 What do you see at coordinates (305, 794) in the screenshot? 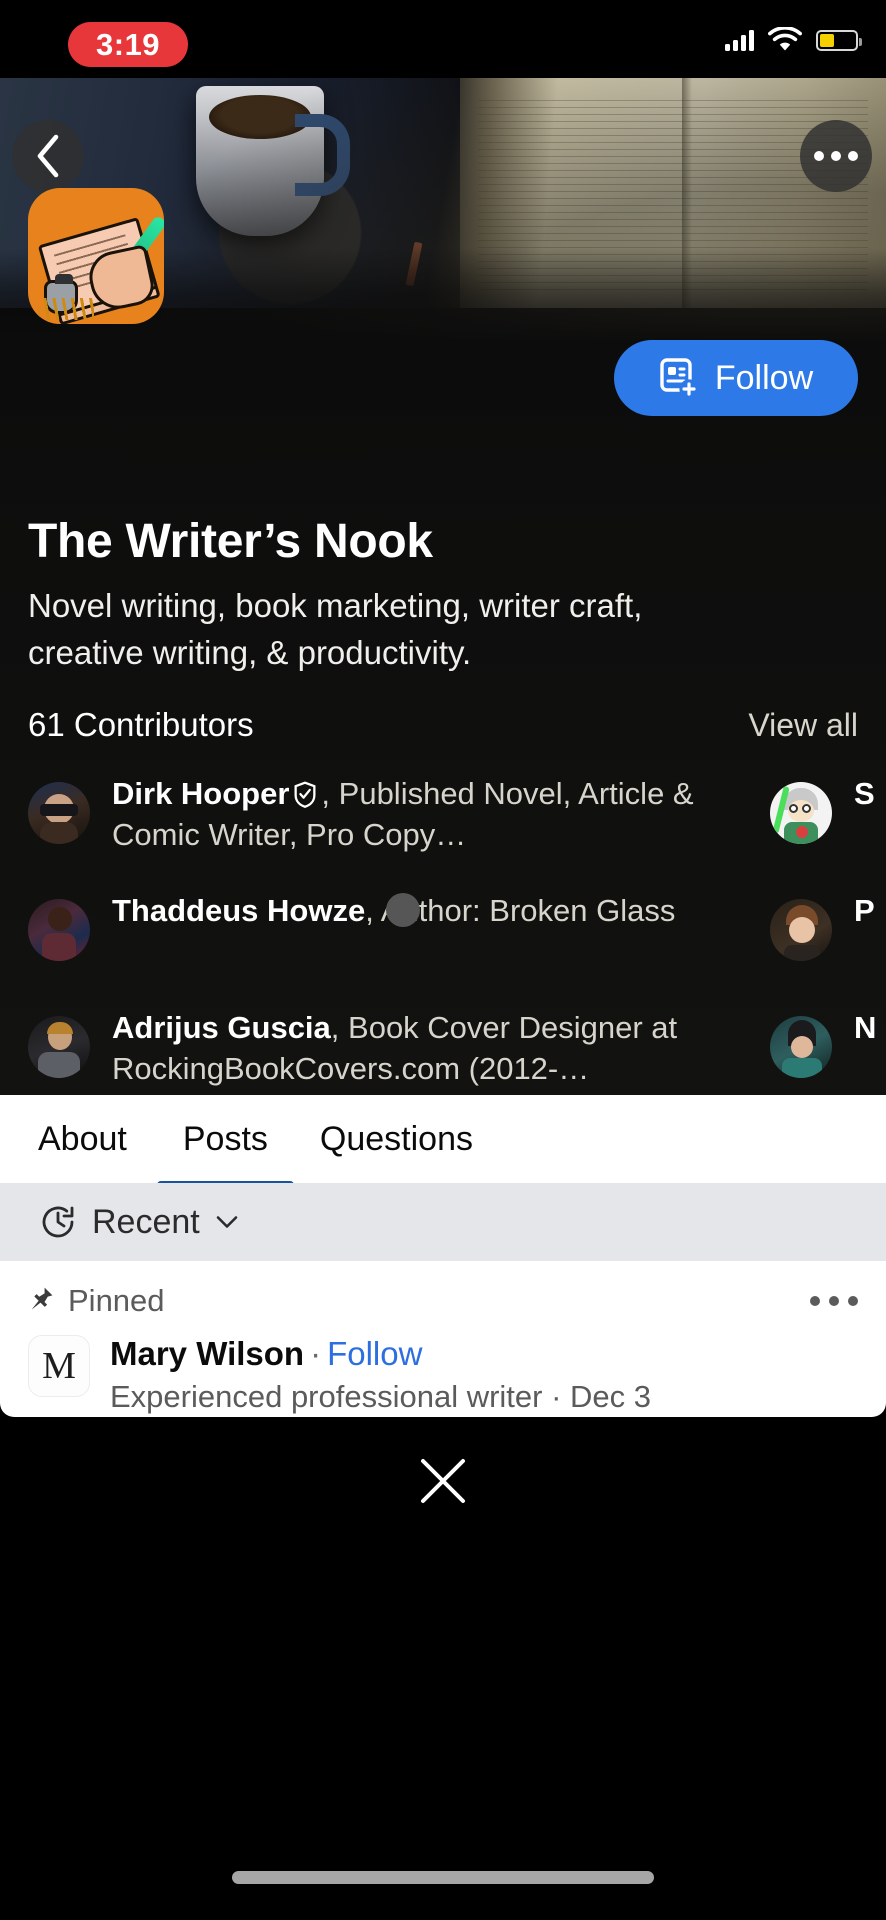
I see `verified-shield-icon` at bounding box center [305, 794].